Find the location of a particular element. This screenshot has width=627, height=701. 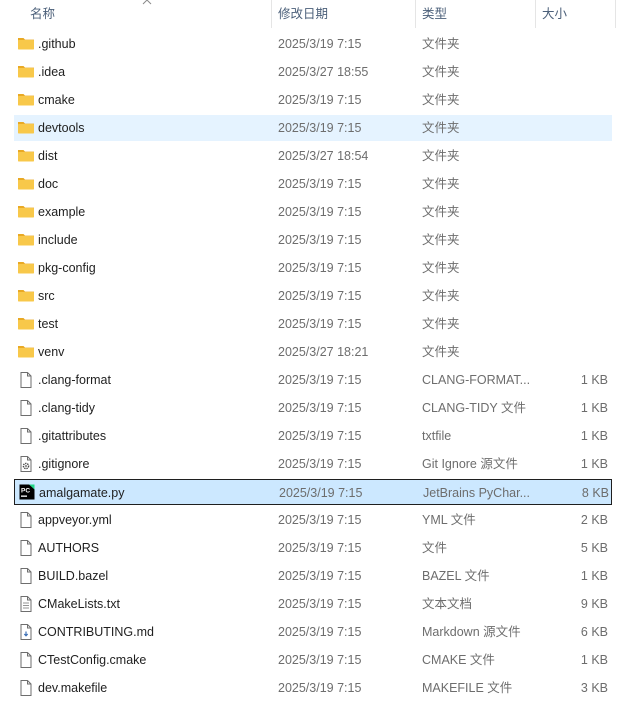

file-row: dist 2025/3/27 18:54 文件夹 is located at coordinates (313, 156).